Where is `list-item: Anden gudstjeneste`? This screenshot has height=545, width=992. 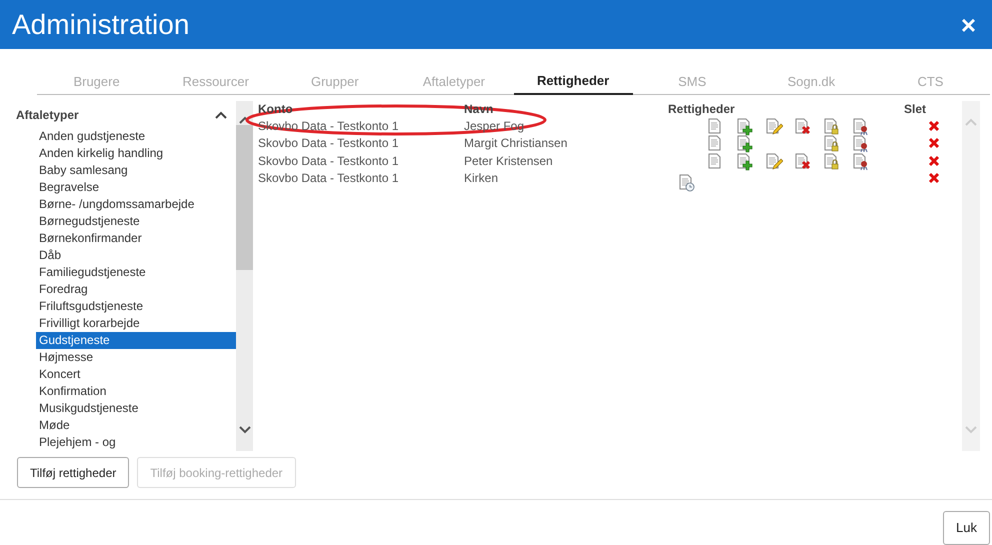
list-item: Anden gudstjeneste is located at coordinates (136, 136).